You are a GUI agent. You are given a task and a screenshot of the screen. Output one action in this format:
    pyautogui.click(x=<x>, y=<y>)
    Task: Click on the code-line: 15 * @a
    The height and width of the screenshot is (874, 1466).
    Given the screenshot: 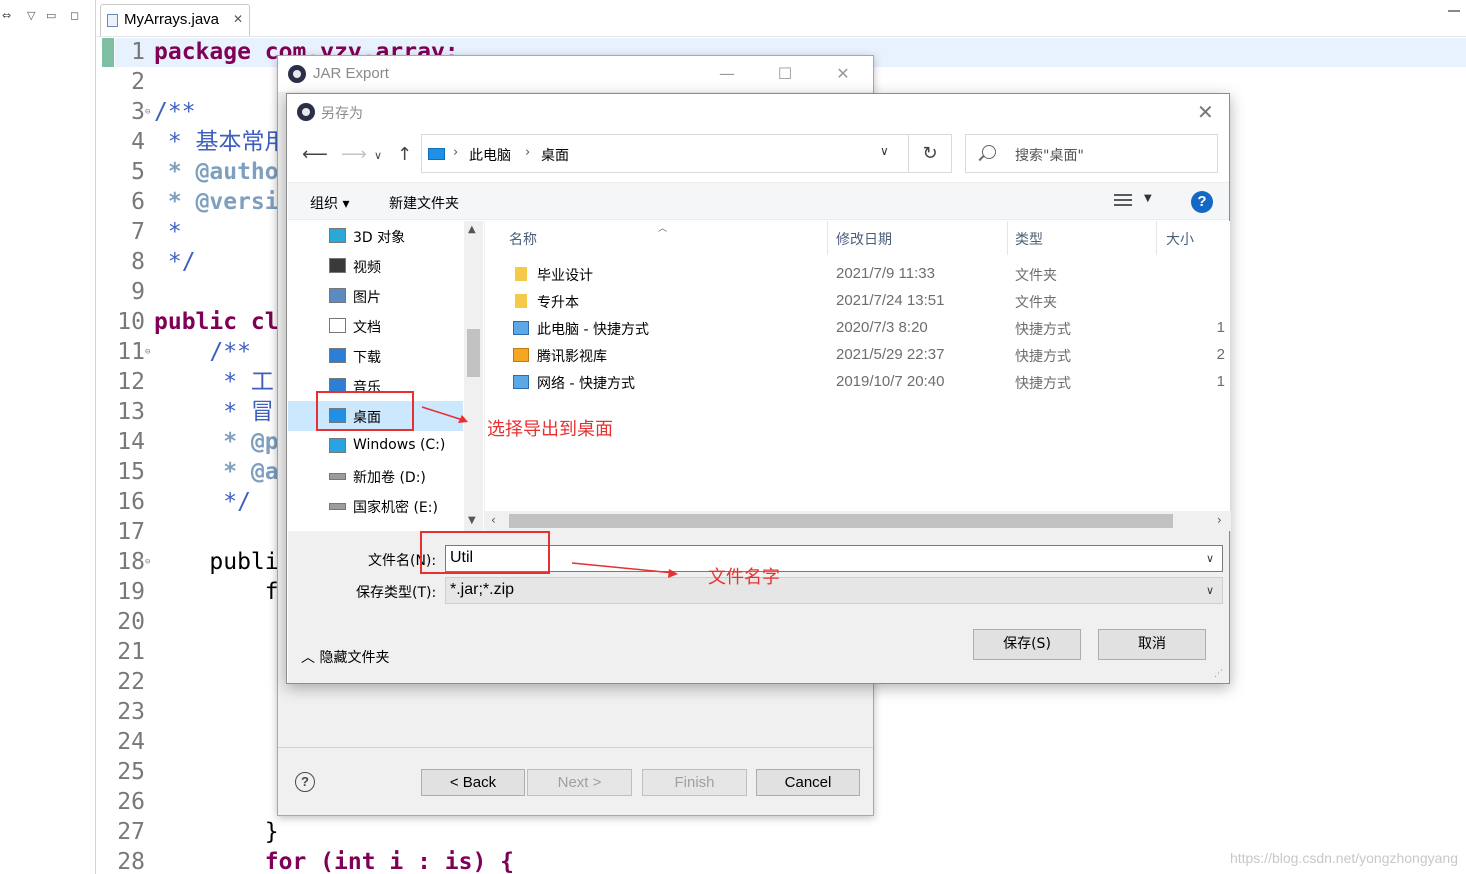 What is the action you would take?
    pyautogui.click(x=196, y=472)
    